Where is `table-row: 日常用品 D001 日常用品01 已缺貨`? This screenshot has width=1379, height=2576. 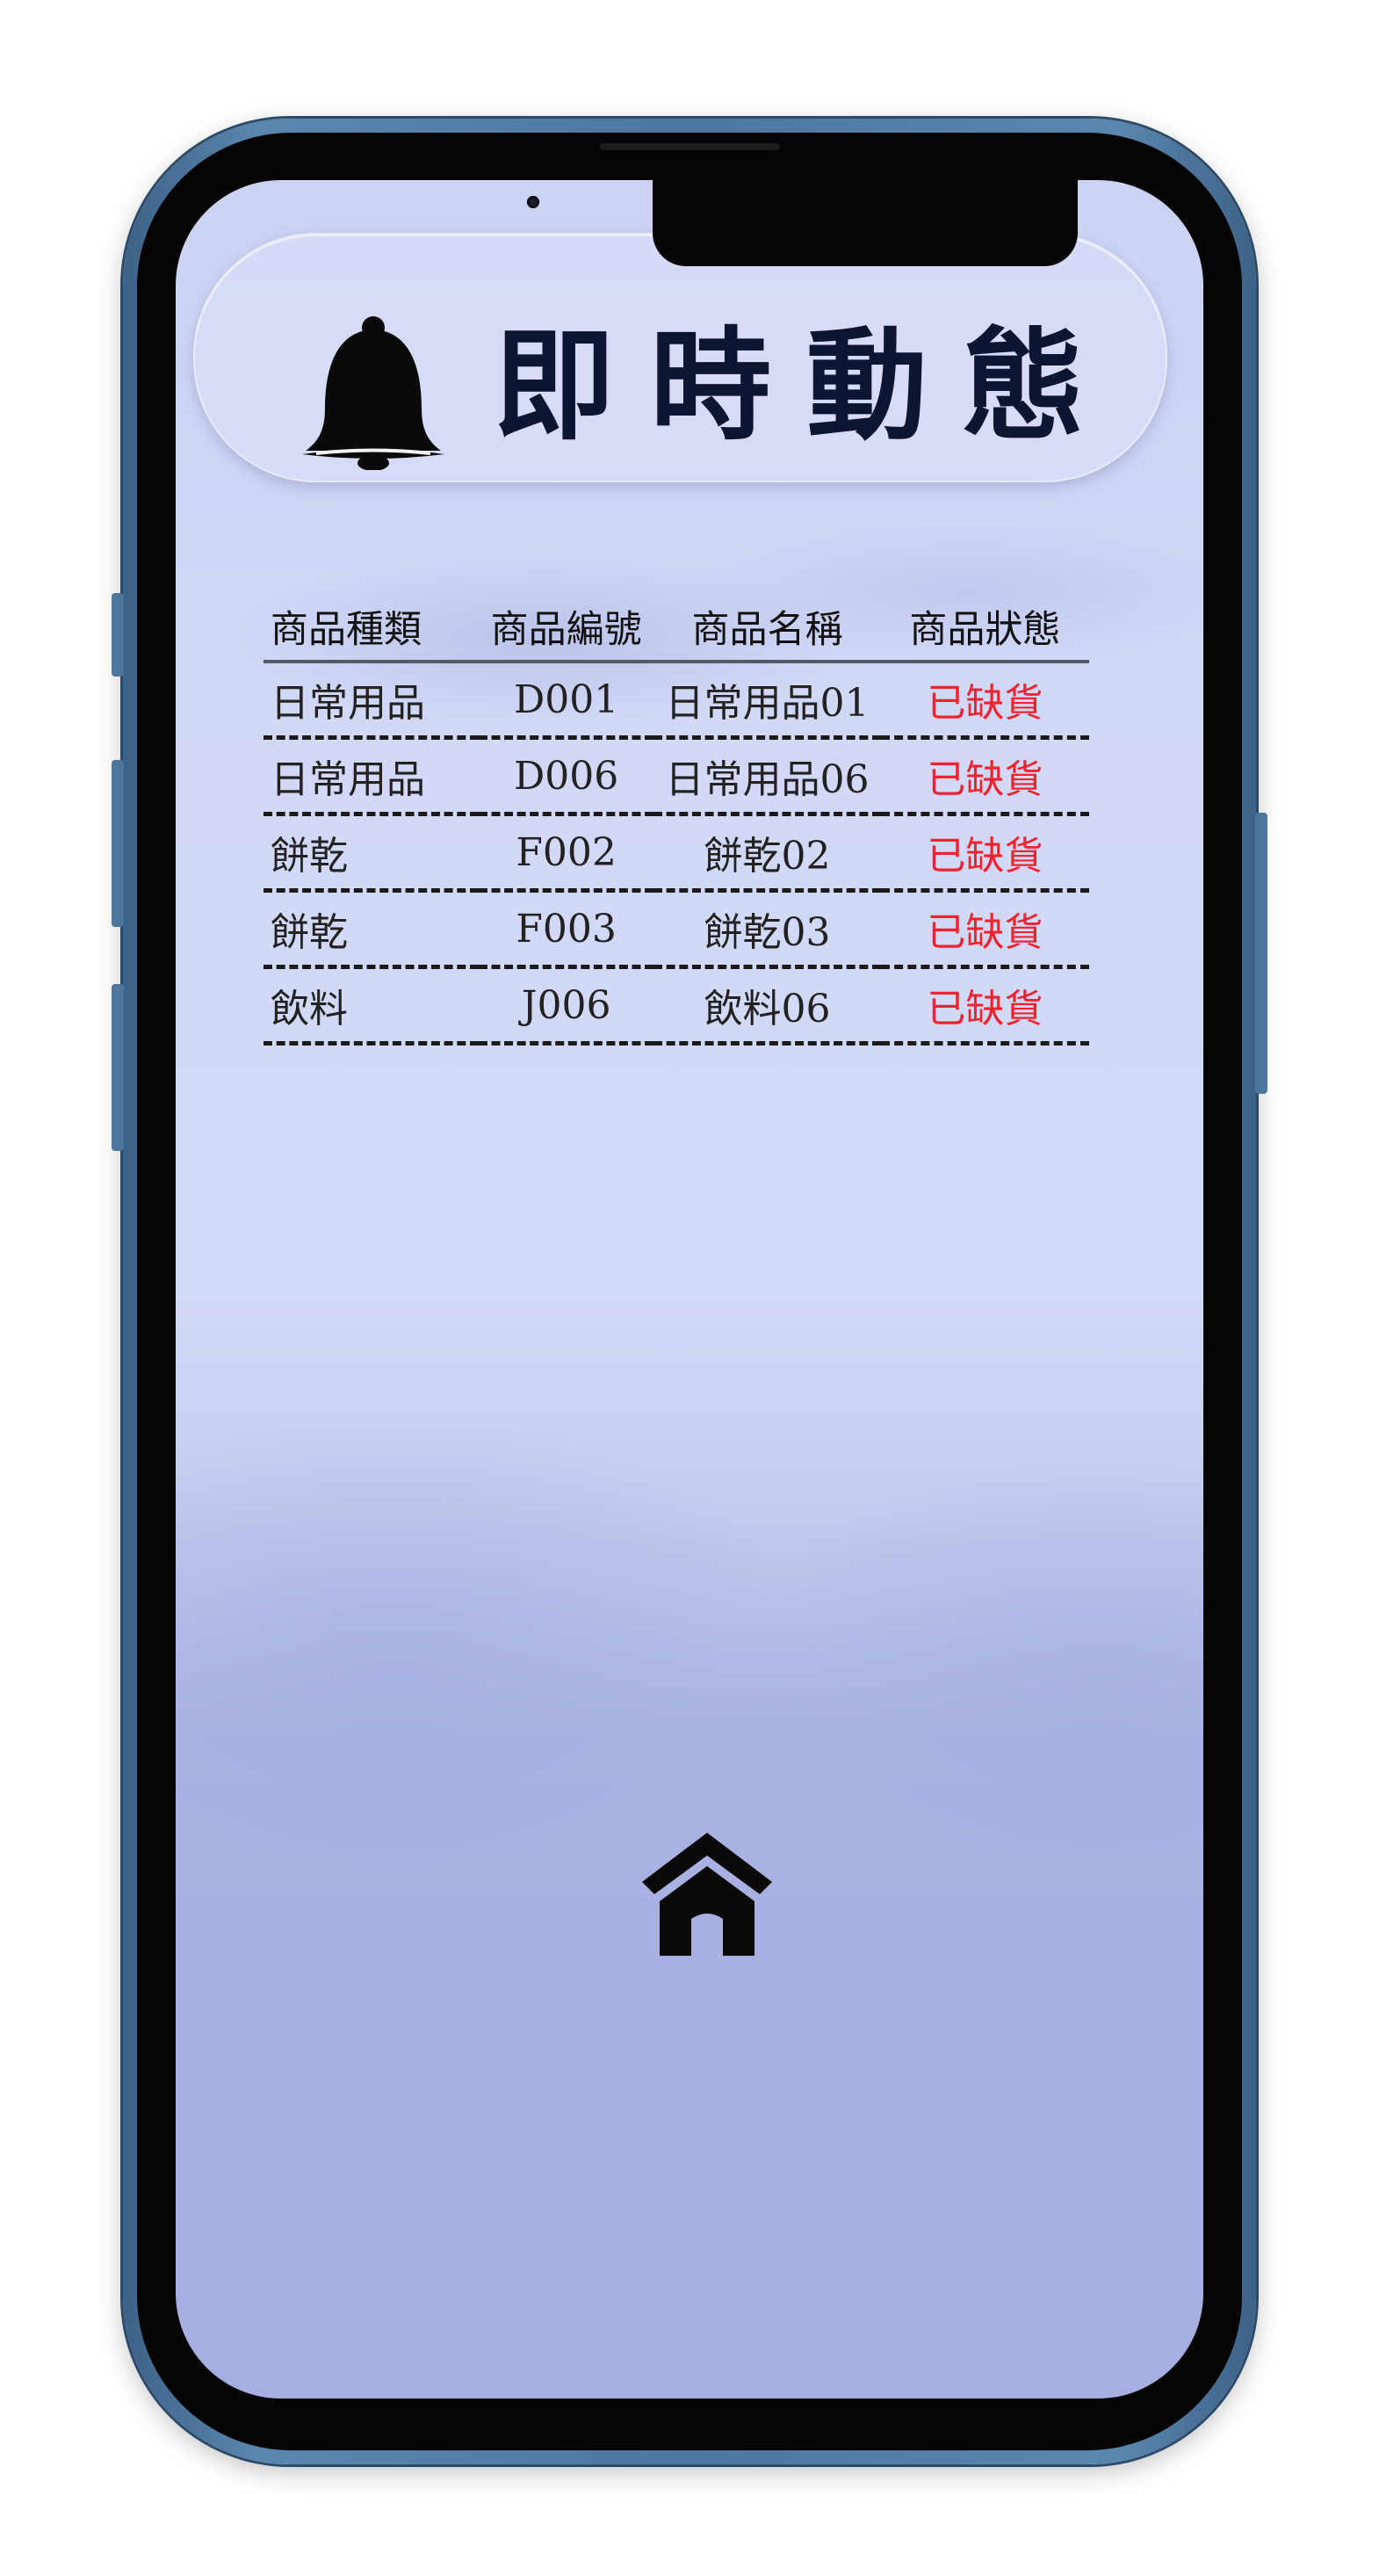
table-row: 日常用品 D001 日常用品01 已缺貨 is located at coordinates (676, 701).